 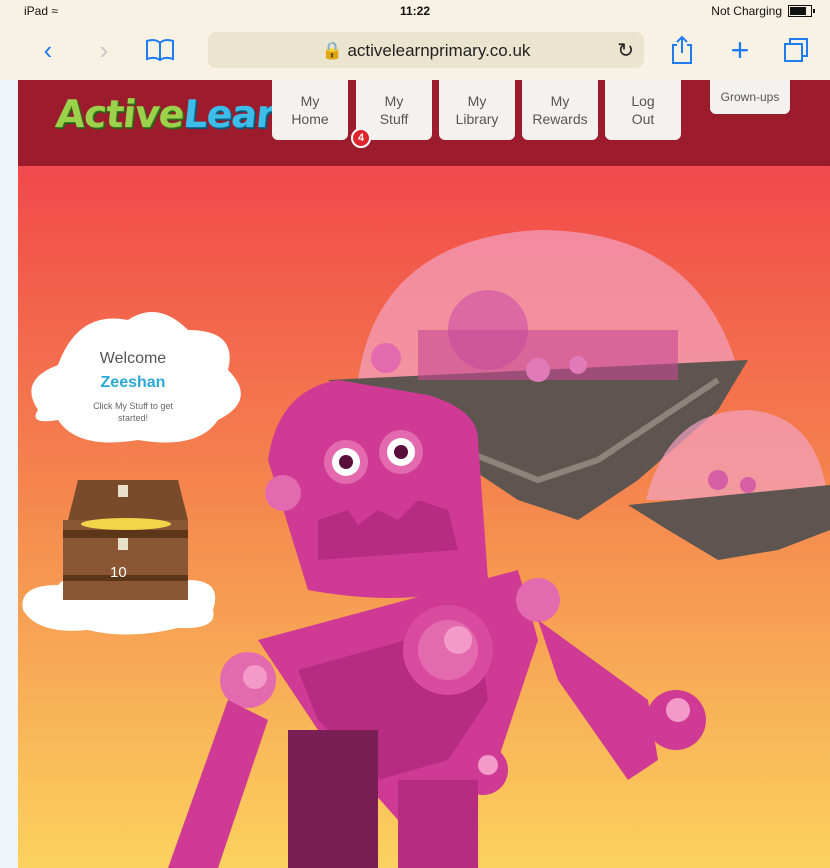 I want to click on tabs-icon, so click(x=796, y=50).